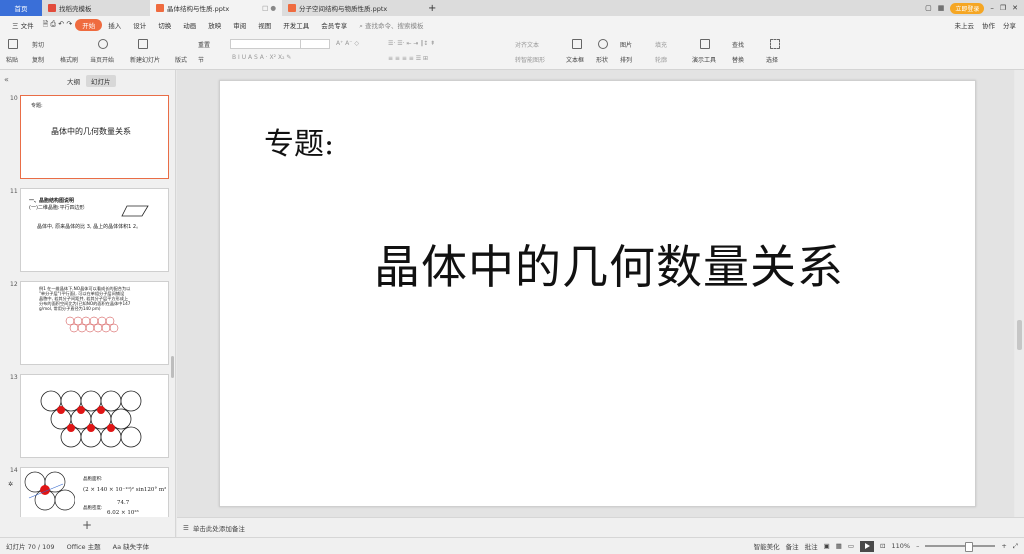 This screenshot has height=554, width=1024. I want to click on slide-number: 13, so click(14, 377).